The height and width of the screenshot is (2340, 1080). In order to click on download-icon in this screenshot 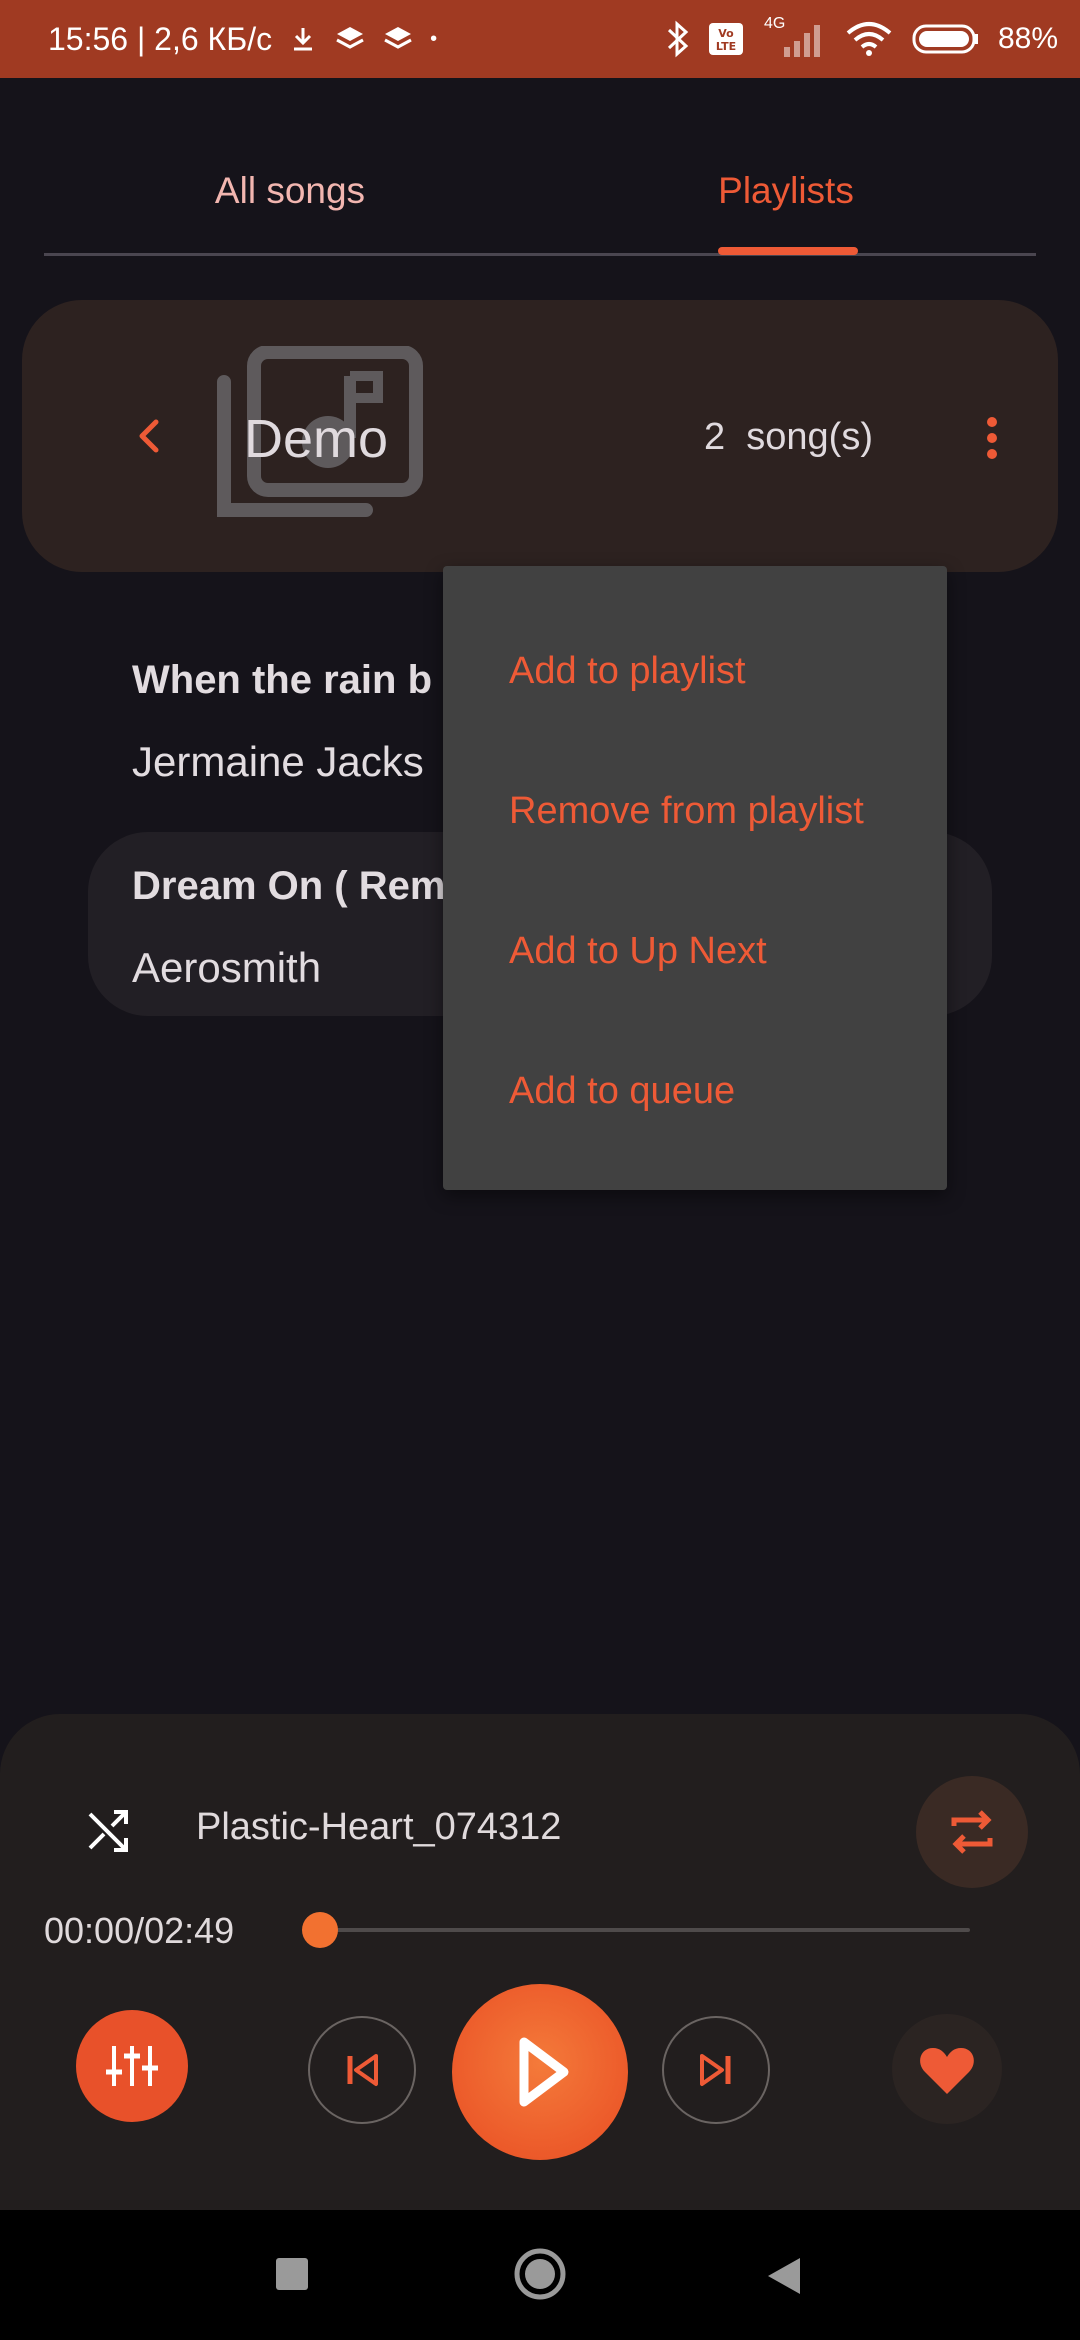, I will do `click(303, 39)`.